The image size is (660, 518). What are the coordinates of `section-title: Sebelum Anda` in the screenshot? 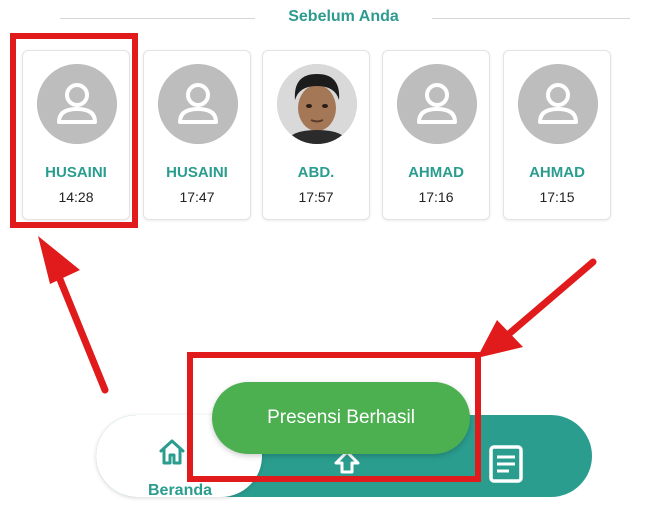 It's located at (343, 16).